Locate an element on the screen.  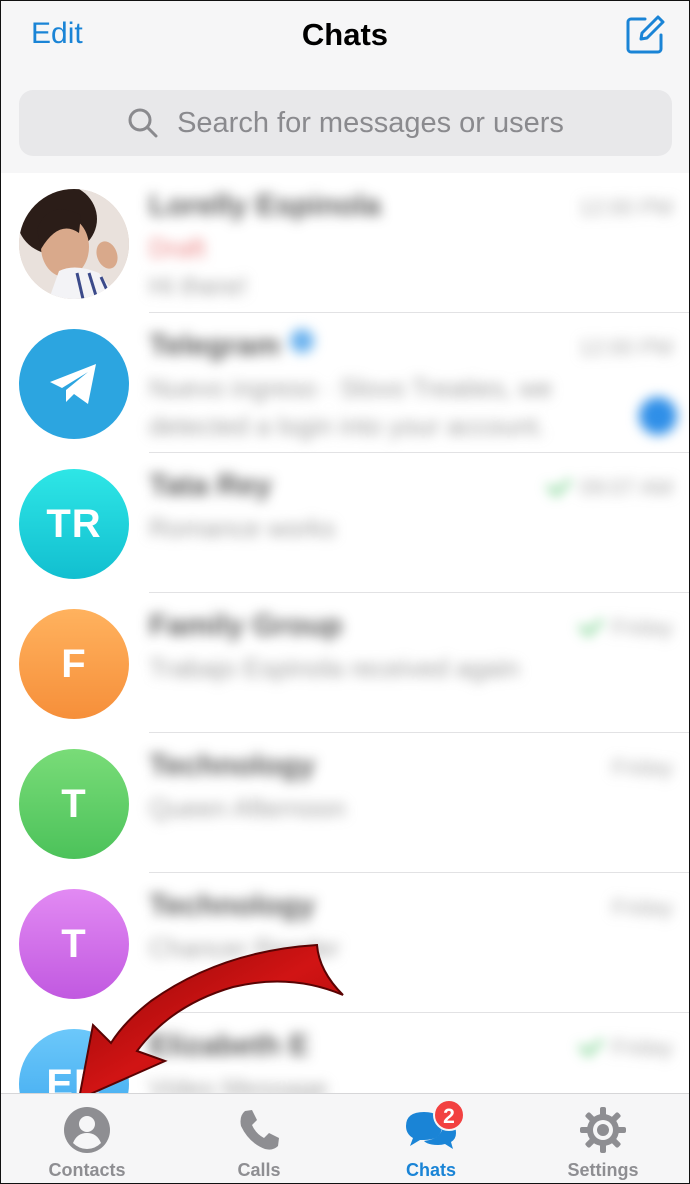
tab-label: Calls is located at coordinates (259, 1170).